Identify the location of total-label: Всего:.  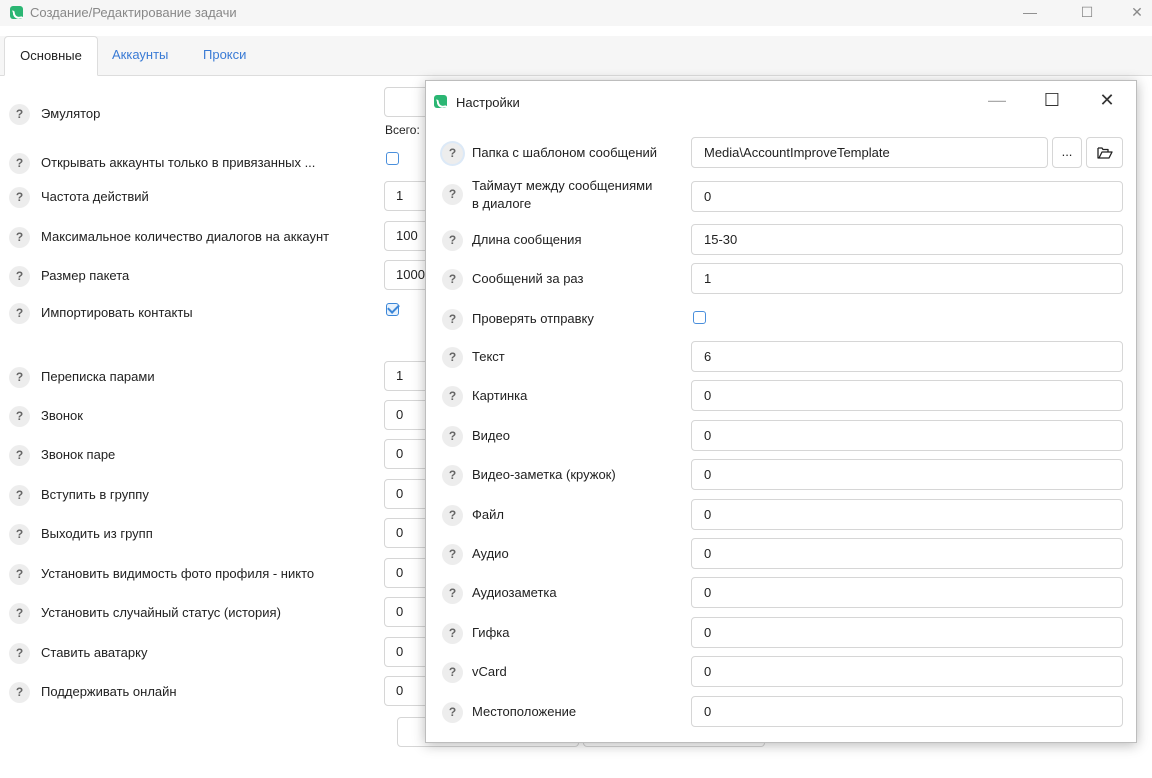
(402, 130).